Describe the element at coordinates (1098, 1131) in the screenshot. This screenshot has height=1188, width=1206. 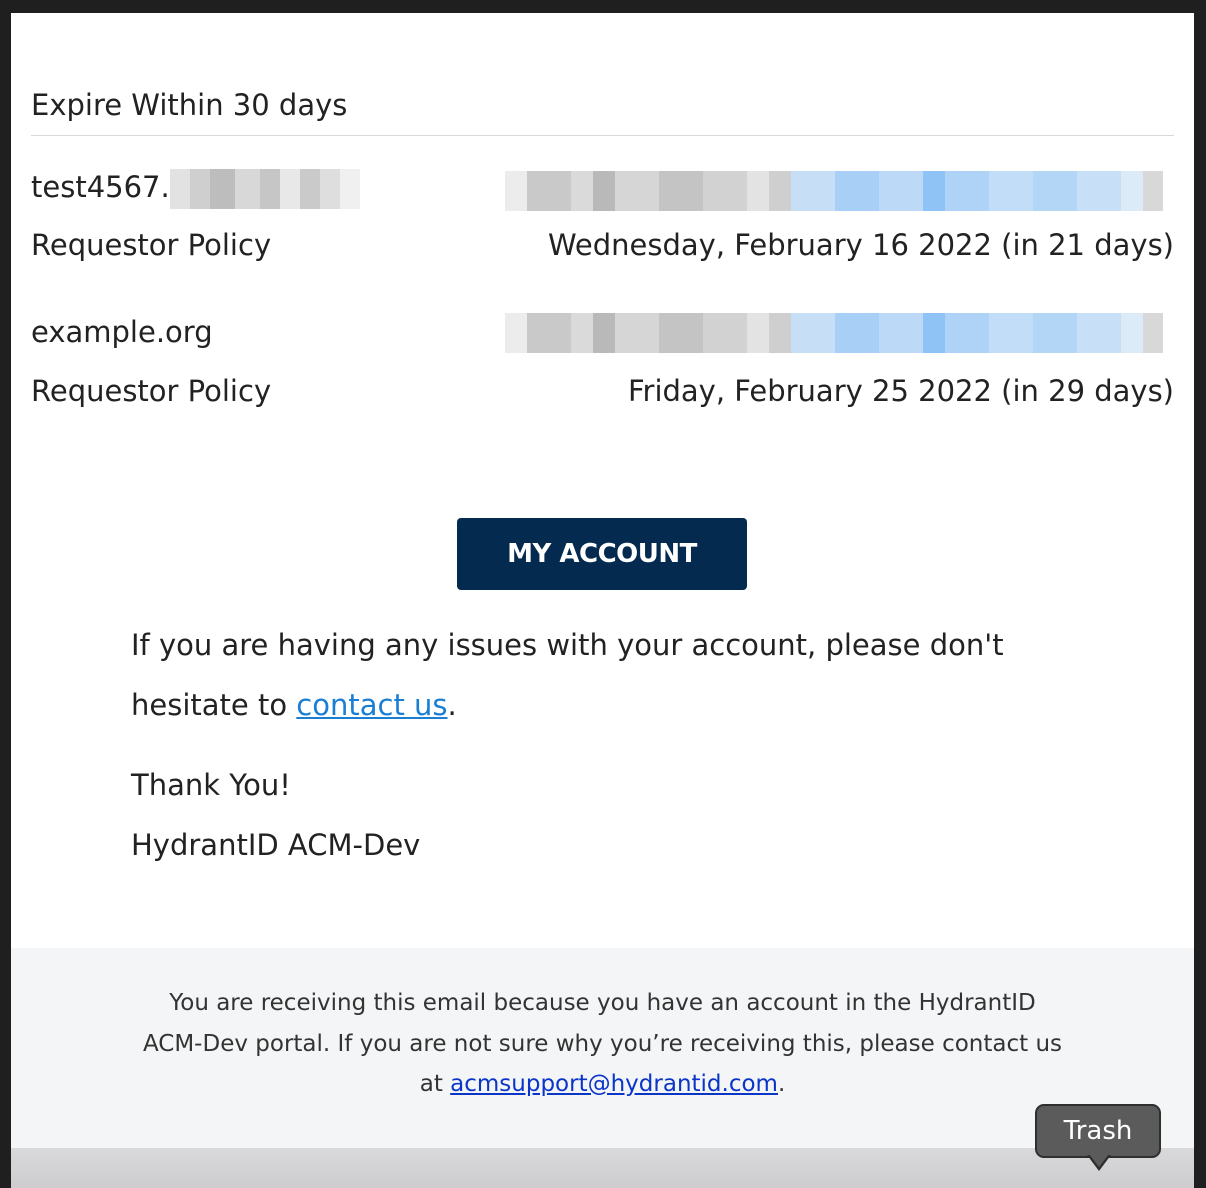
I see `trash-tooltip: Trash` at that location.